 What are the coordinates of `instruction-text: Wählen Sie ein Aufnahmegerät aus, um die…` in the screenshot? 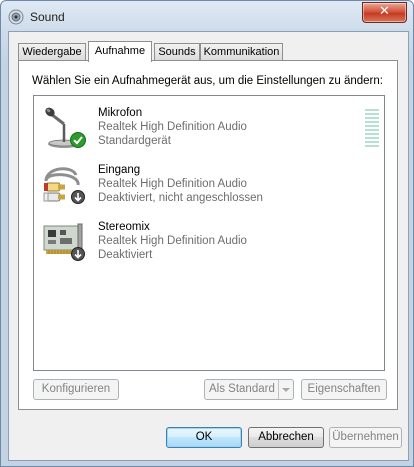 It's located at (207, 81).